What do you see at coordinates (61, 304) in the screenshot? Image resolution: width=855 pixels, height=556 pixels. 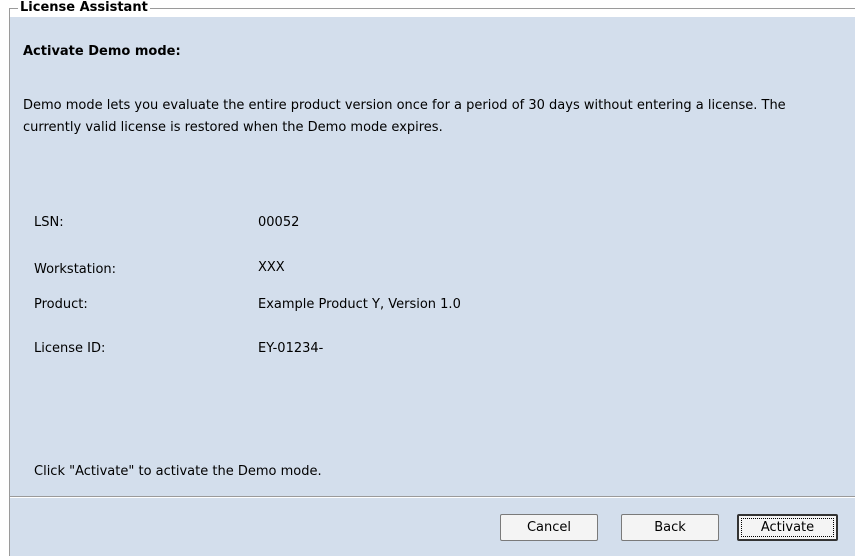 I see `product-label: Product:` at bounding box center [61, 304].